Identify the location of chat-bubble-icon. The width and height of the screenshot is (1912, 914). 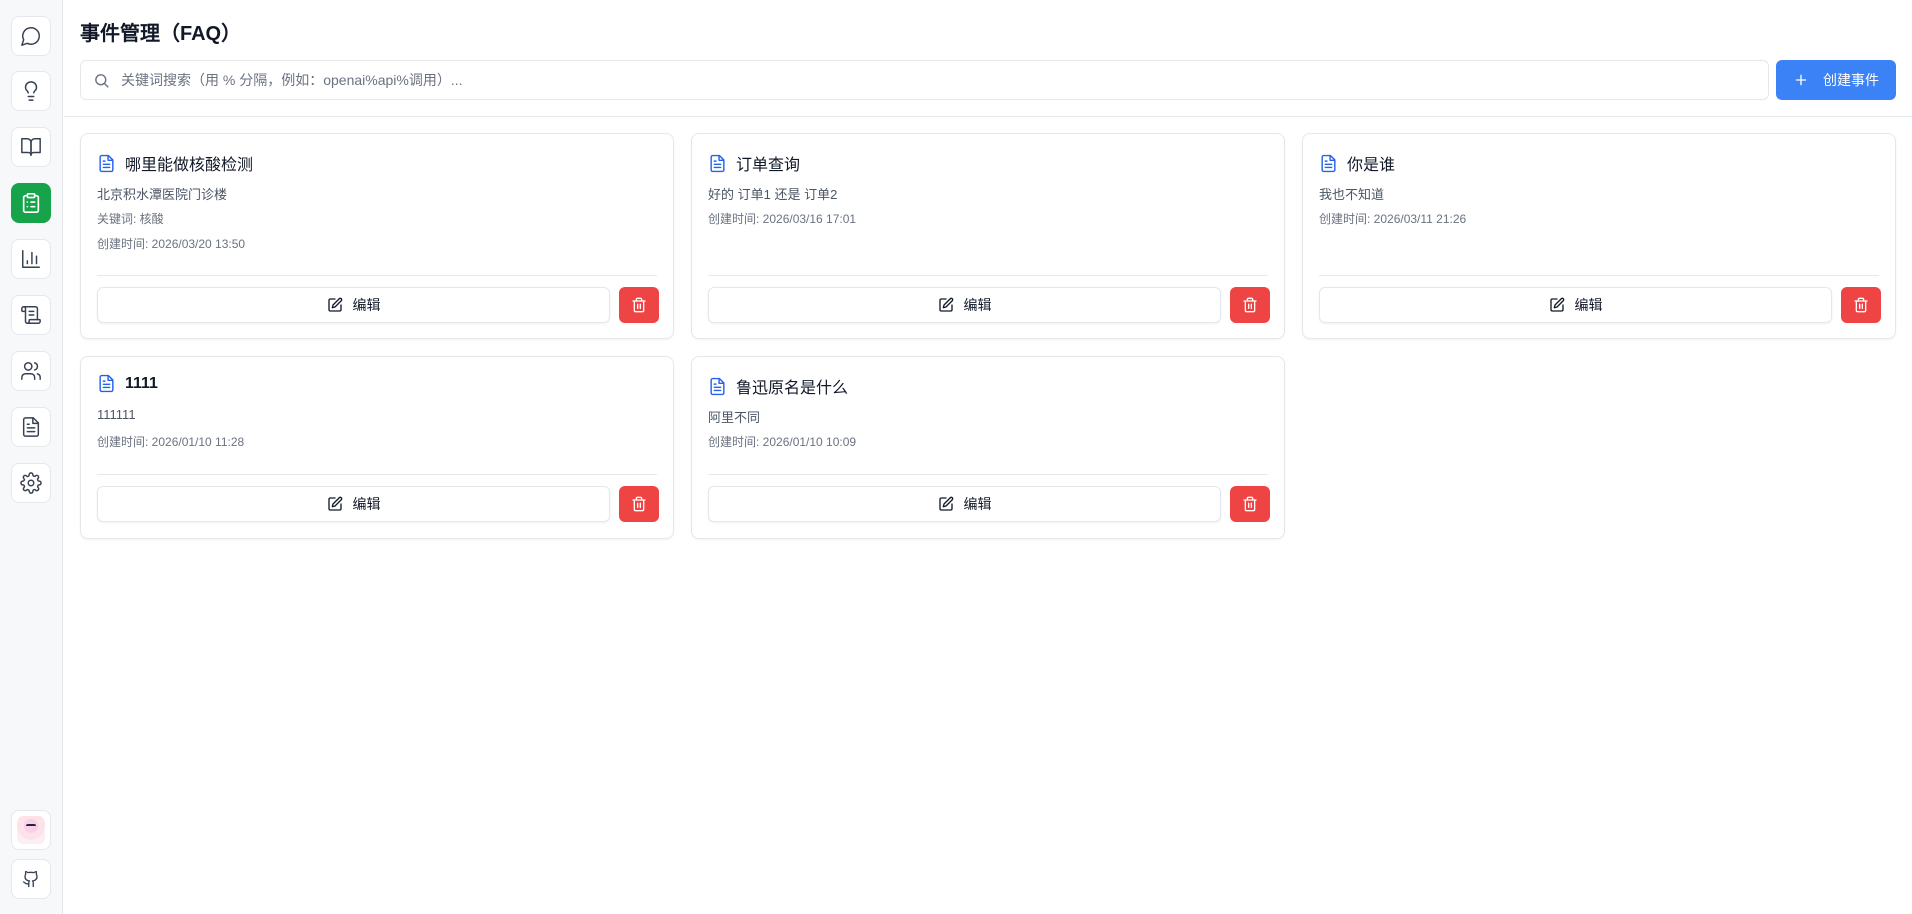
(30, 36).